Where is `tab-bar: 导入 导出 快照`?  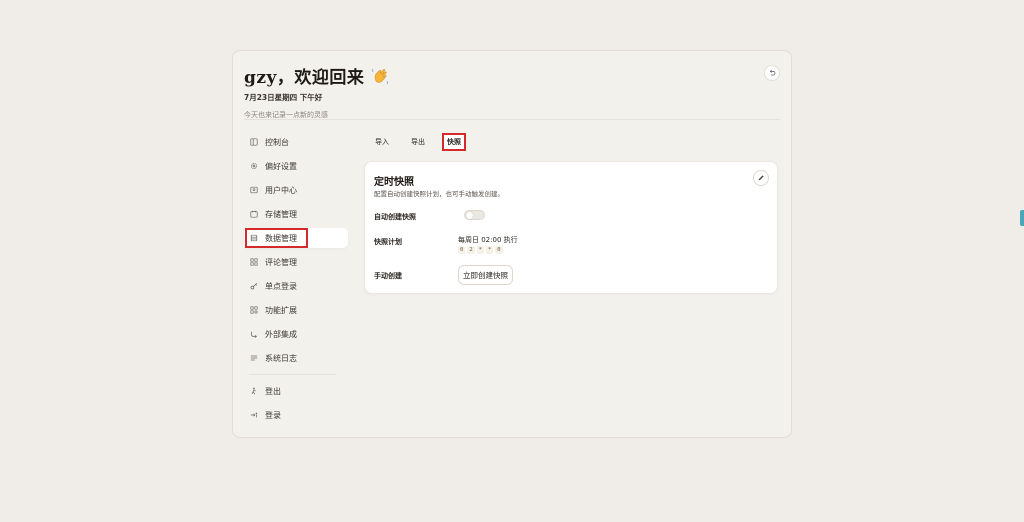 tab-bar: 导入 导出 快照 is located at coordinates (415, 143).